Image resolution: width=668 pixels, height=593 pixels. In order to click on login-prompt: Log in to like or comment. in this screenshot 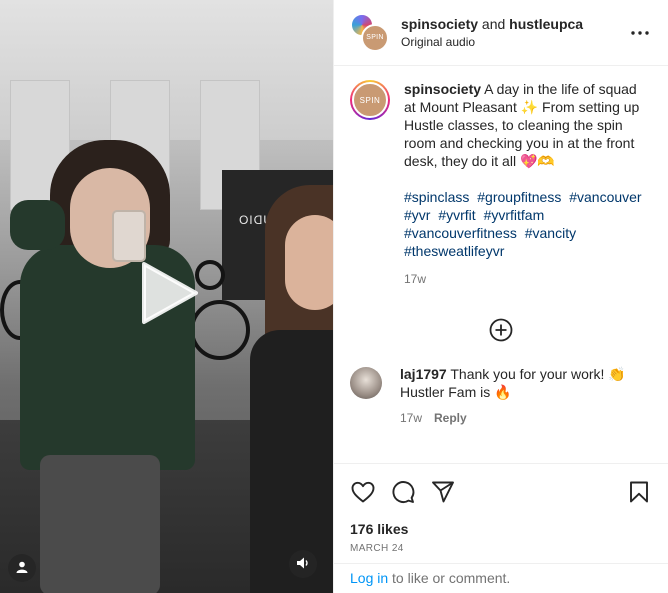, I will do `click(501, 578)`.